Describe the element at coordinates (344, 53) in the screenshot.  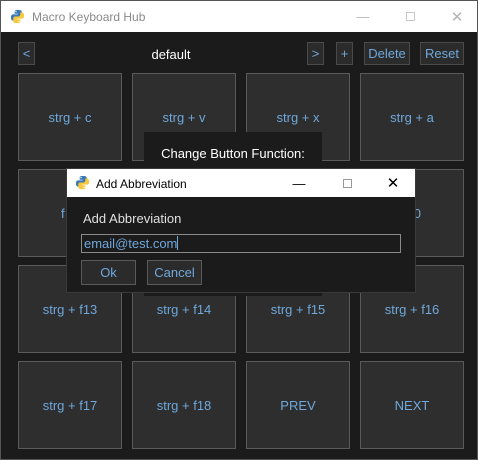
I see `add-profile-button: +` at that location.